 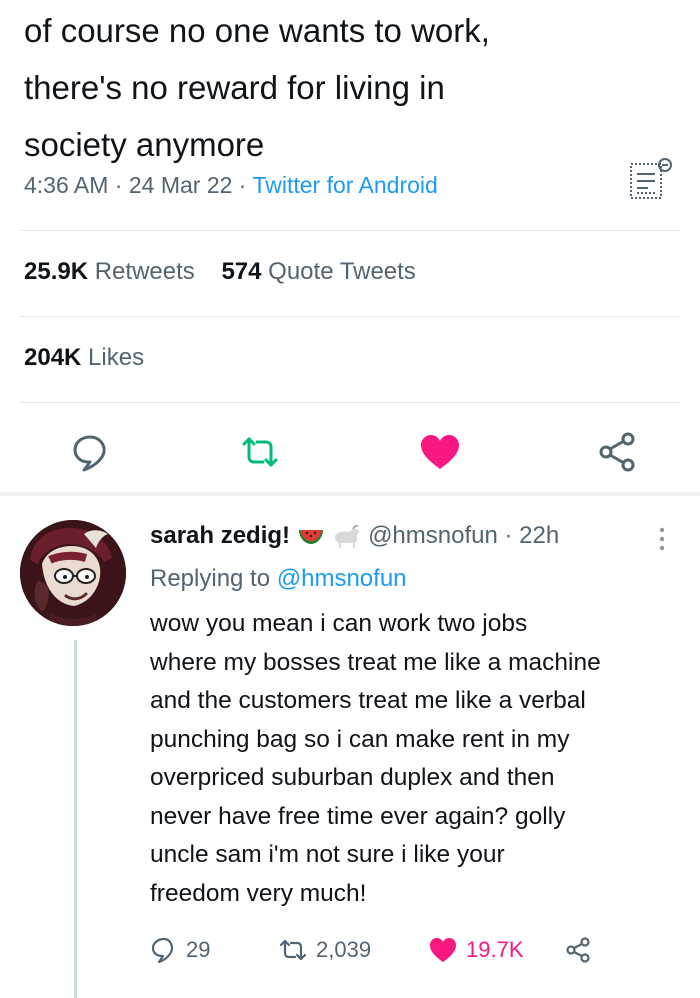 What do you see at coordinates (318, 271) in the screenshot?
I see `quote-tweets-stat: 574 Quote Tweets` at bounding box center [318, 271].